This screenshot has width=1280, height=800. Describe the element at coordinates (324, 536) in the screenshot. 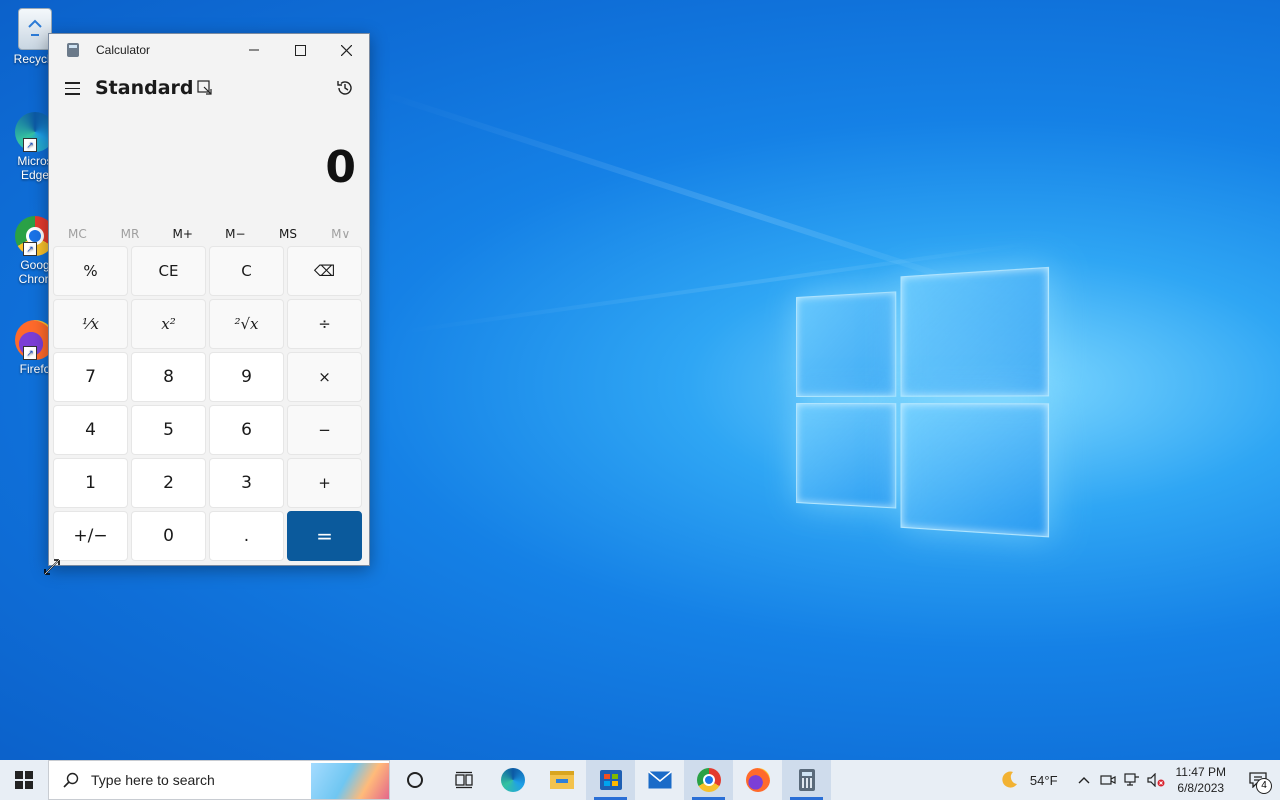

I see `equals-button: =` at that location.